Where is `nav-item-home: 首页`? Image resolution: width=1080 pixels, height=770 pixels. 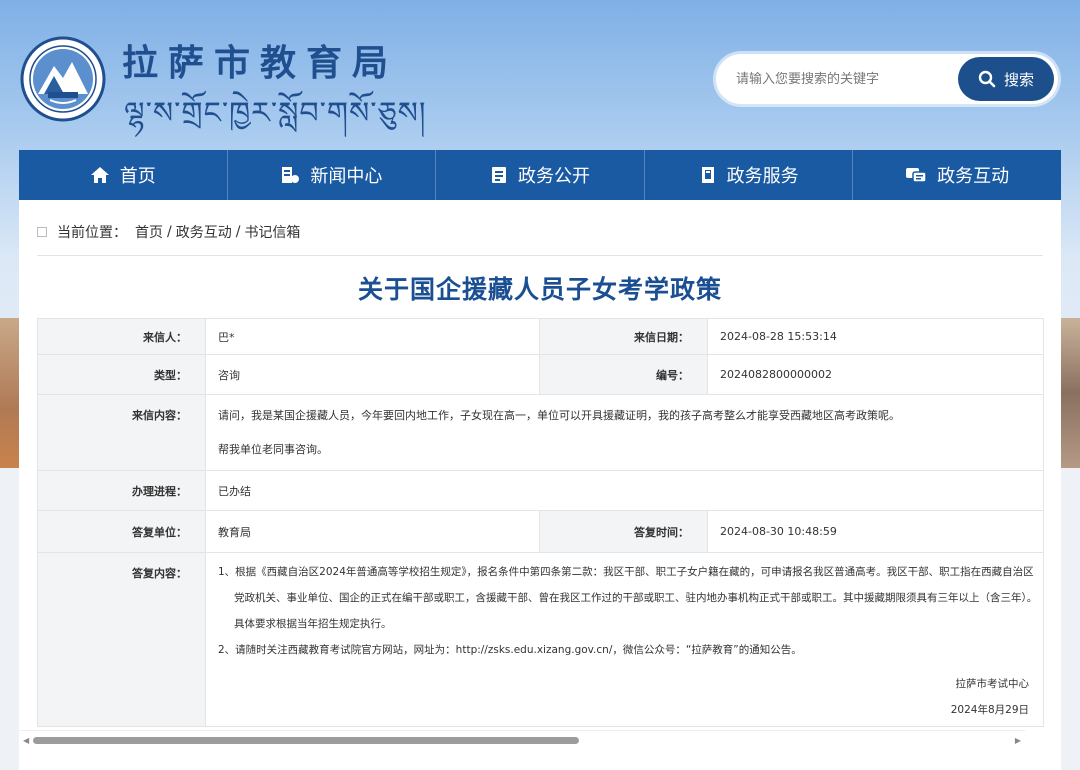 nav-item-home: 首页 is located at coordinates (123, 175).